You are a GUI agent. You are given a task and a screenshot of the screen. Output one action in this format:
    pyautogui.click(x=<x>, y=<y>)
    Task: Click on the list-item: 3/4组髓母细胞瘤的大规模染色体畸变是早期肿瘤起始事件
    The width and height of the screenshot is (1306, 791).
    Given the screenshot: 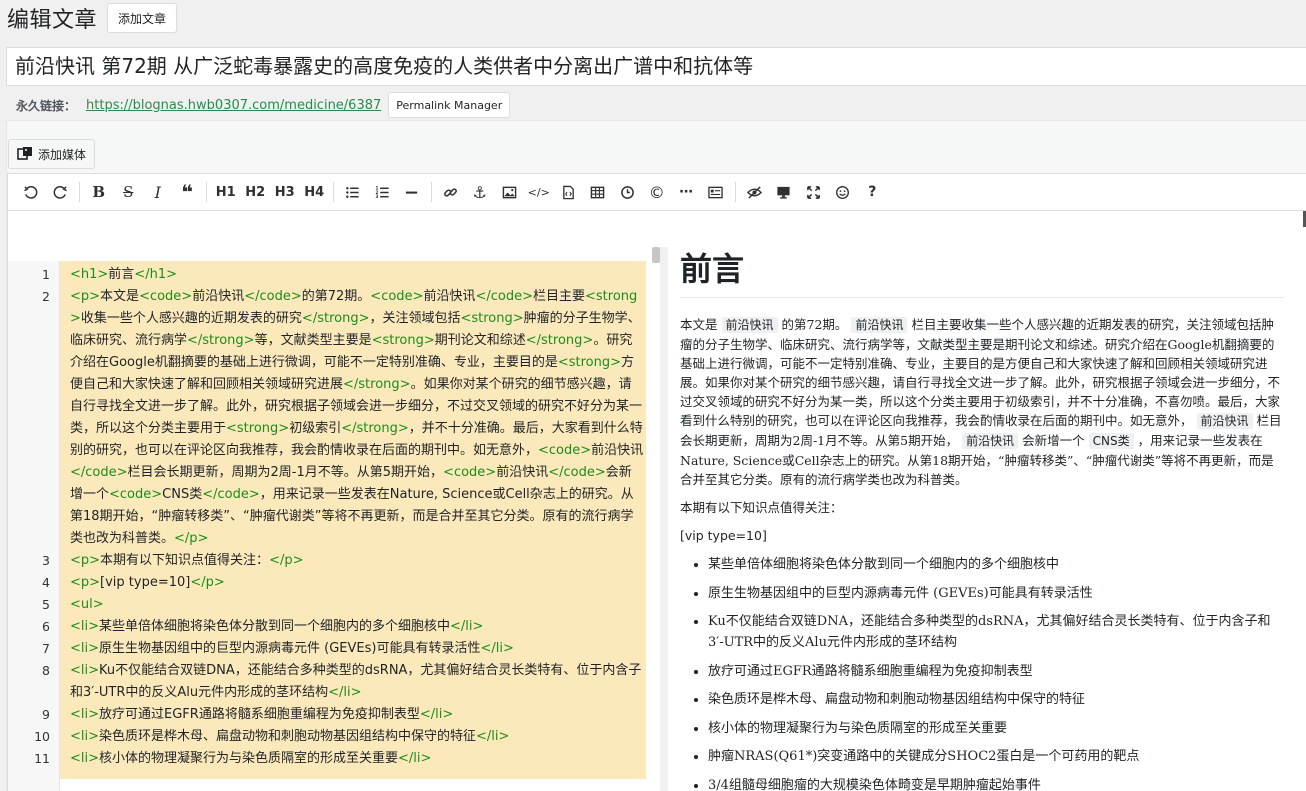 What is the action you would take?
    pyautogui.click(x=997, y=783)
    